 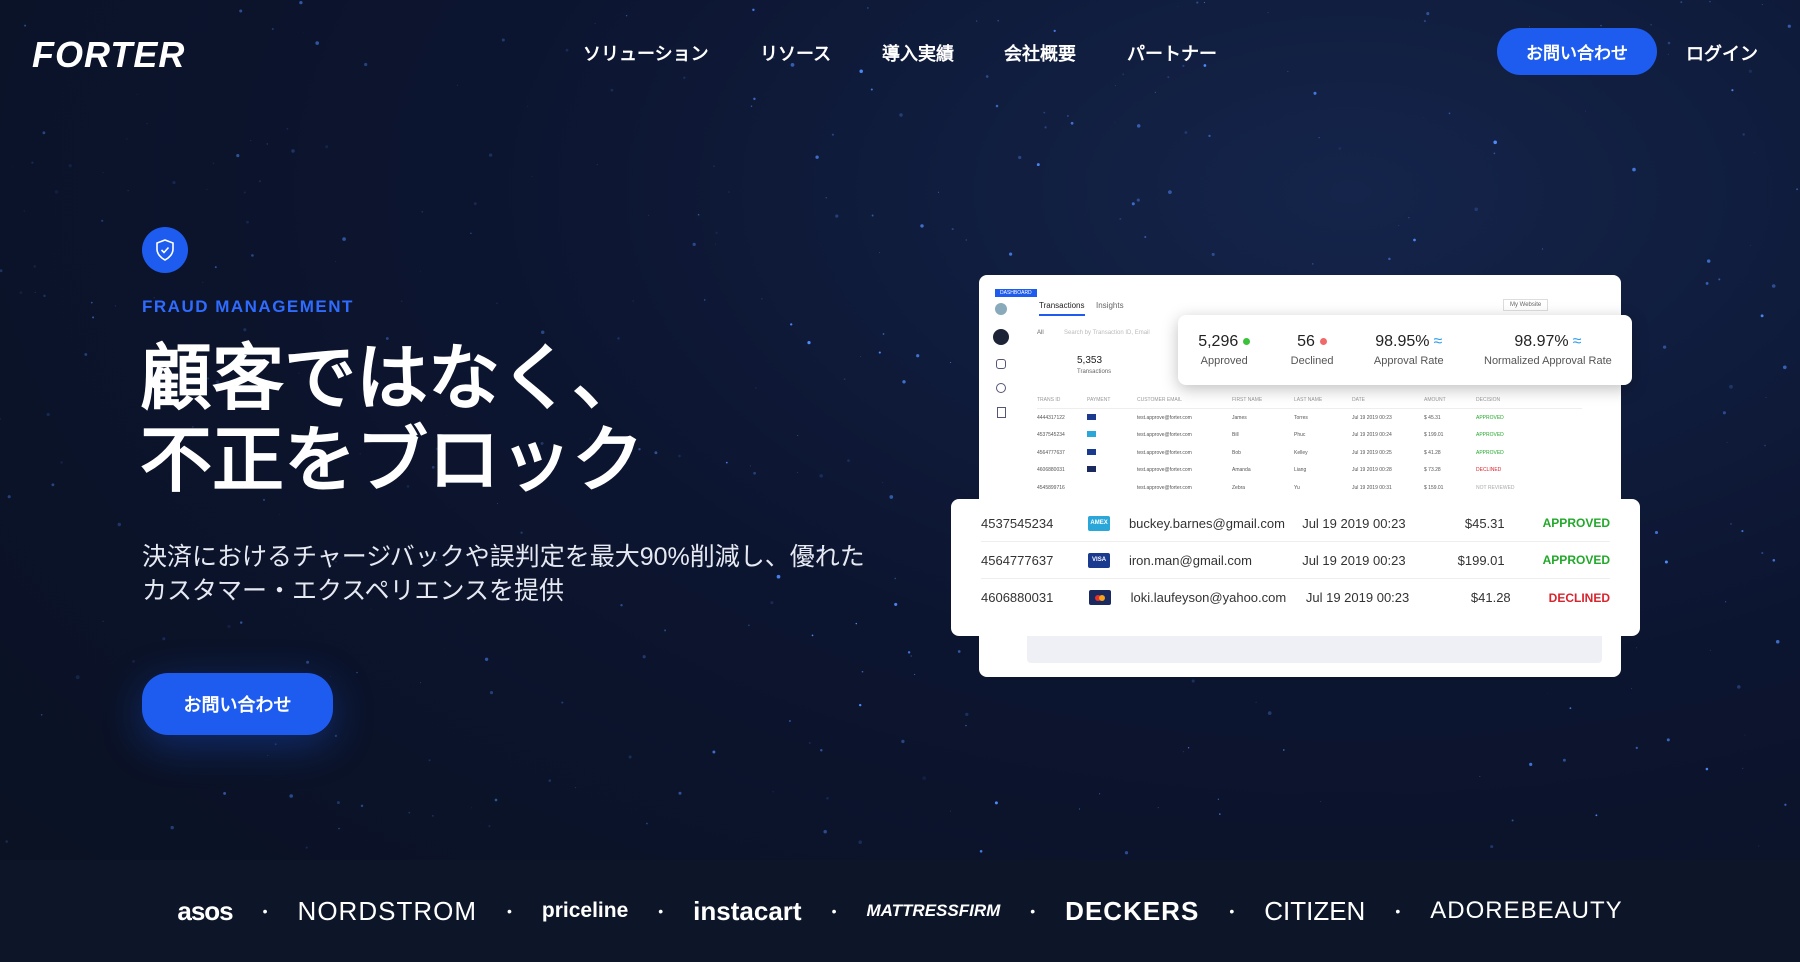 I want to click on table-cell: Bill, so click(x=1235, y=435).